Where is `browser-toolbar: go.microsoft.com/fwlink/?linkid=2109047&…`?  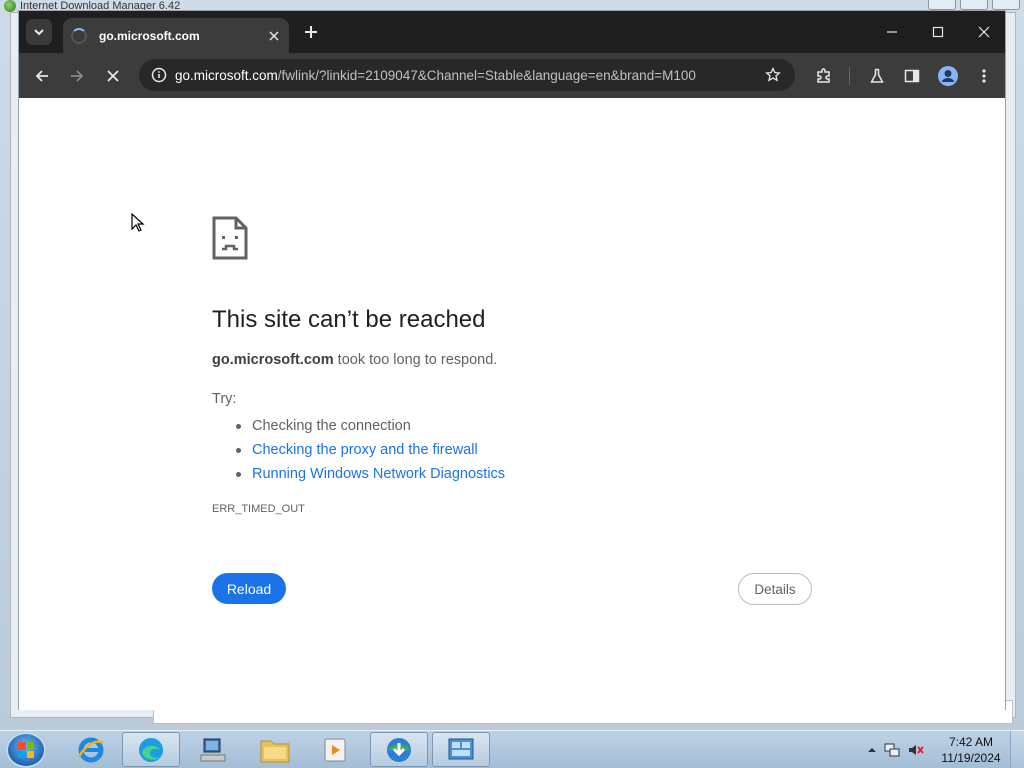
browser-toolbar: go.microsoft.com/fwlink/?linkid=2109047&… is located at coordinates (512, 75).